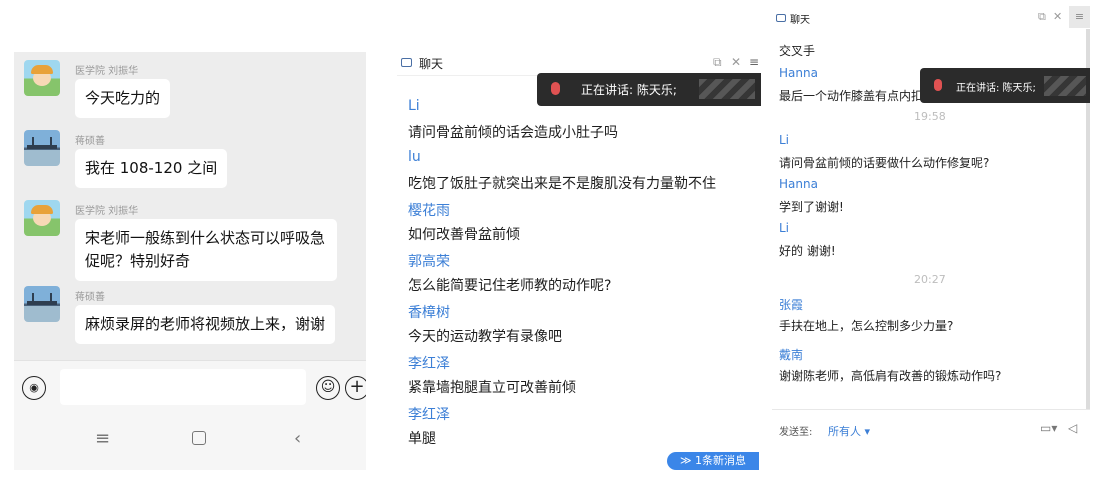 The image size is (1098, 504). Describe the element at coordinates (422, 439) in the screenshot. I see `message-text: 单腿` at that location.